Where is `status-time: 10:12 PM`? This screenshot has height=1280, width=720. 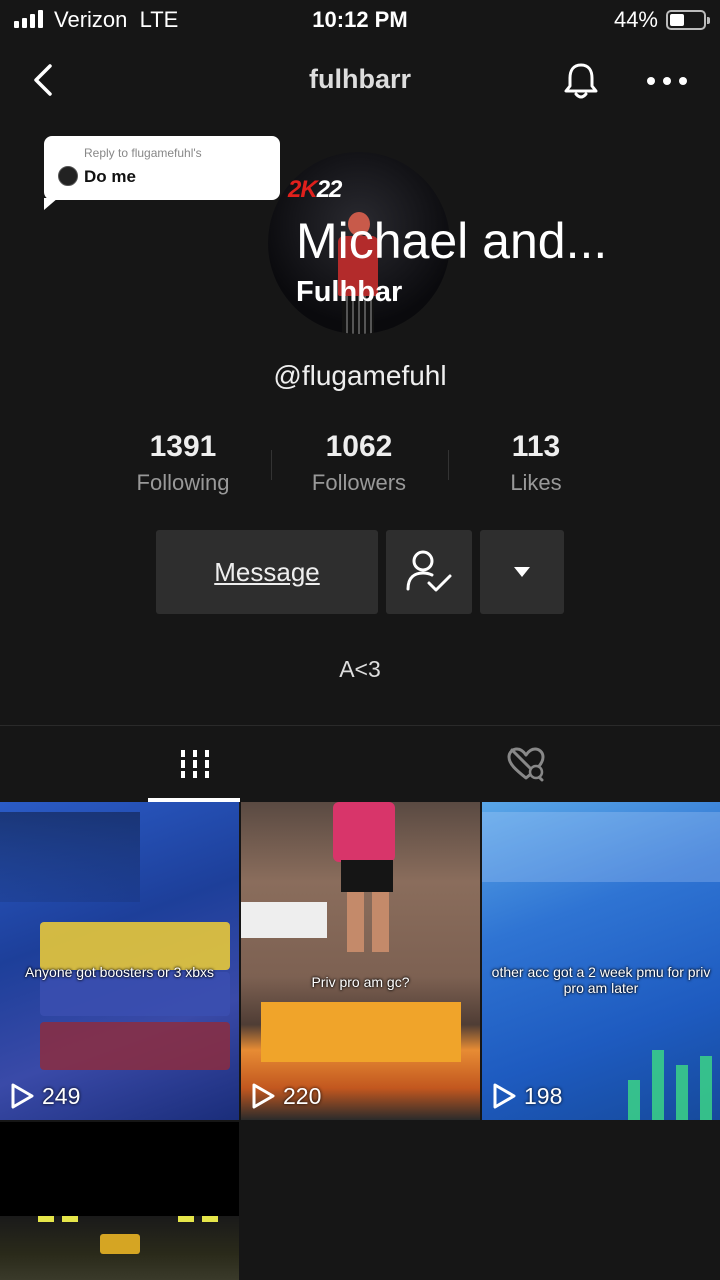
status-time: 10:12 PM is located at coordinates (360, 19).